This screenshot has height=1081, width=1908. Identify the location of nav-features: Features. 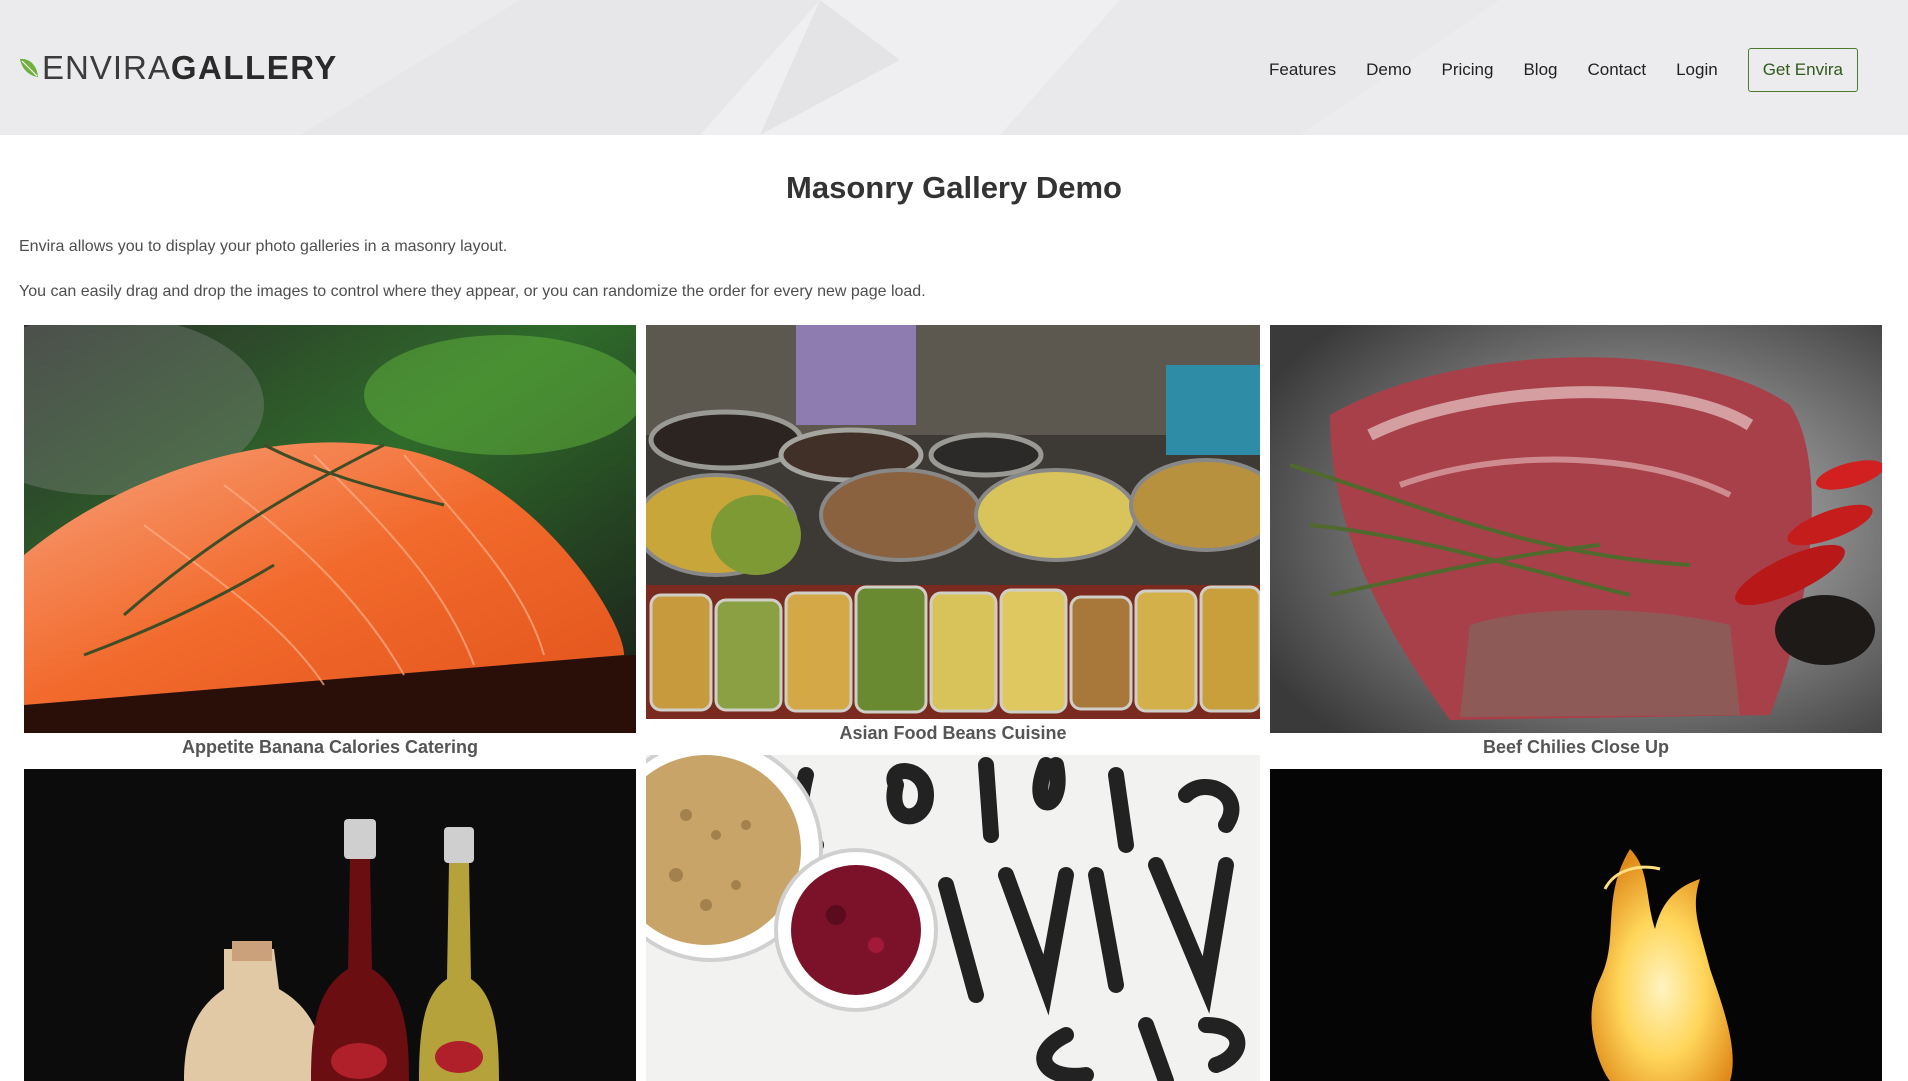
(1302, 70).